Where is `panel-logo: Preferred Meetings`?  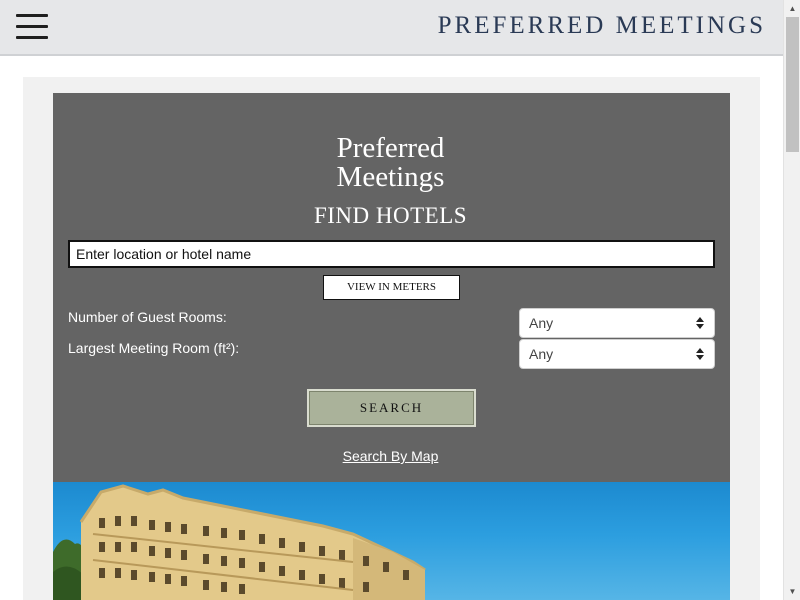
panel-logo: Preferred Meetings is located at coordinates (390, 163).